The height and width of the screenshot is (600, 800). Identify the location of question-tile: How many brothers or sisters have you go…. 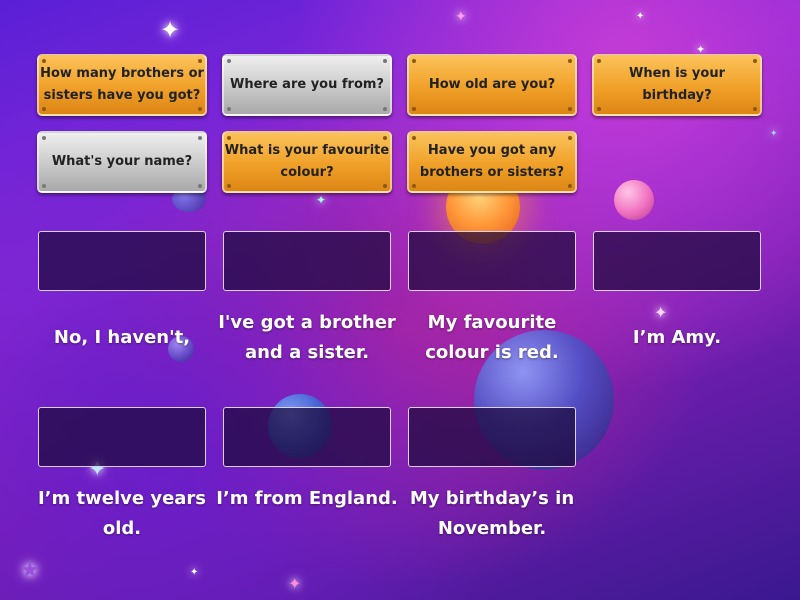
(122, 85).